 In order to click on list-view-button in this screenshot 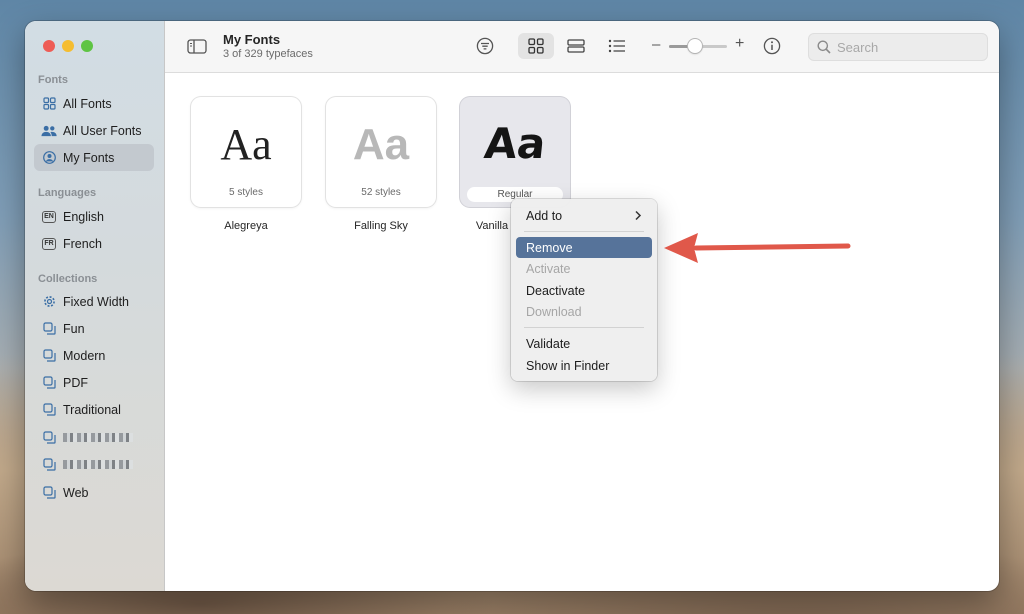, I will do `click(617, 46)`.